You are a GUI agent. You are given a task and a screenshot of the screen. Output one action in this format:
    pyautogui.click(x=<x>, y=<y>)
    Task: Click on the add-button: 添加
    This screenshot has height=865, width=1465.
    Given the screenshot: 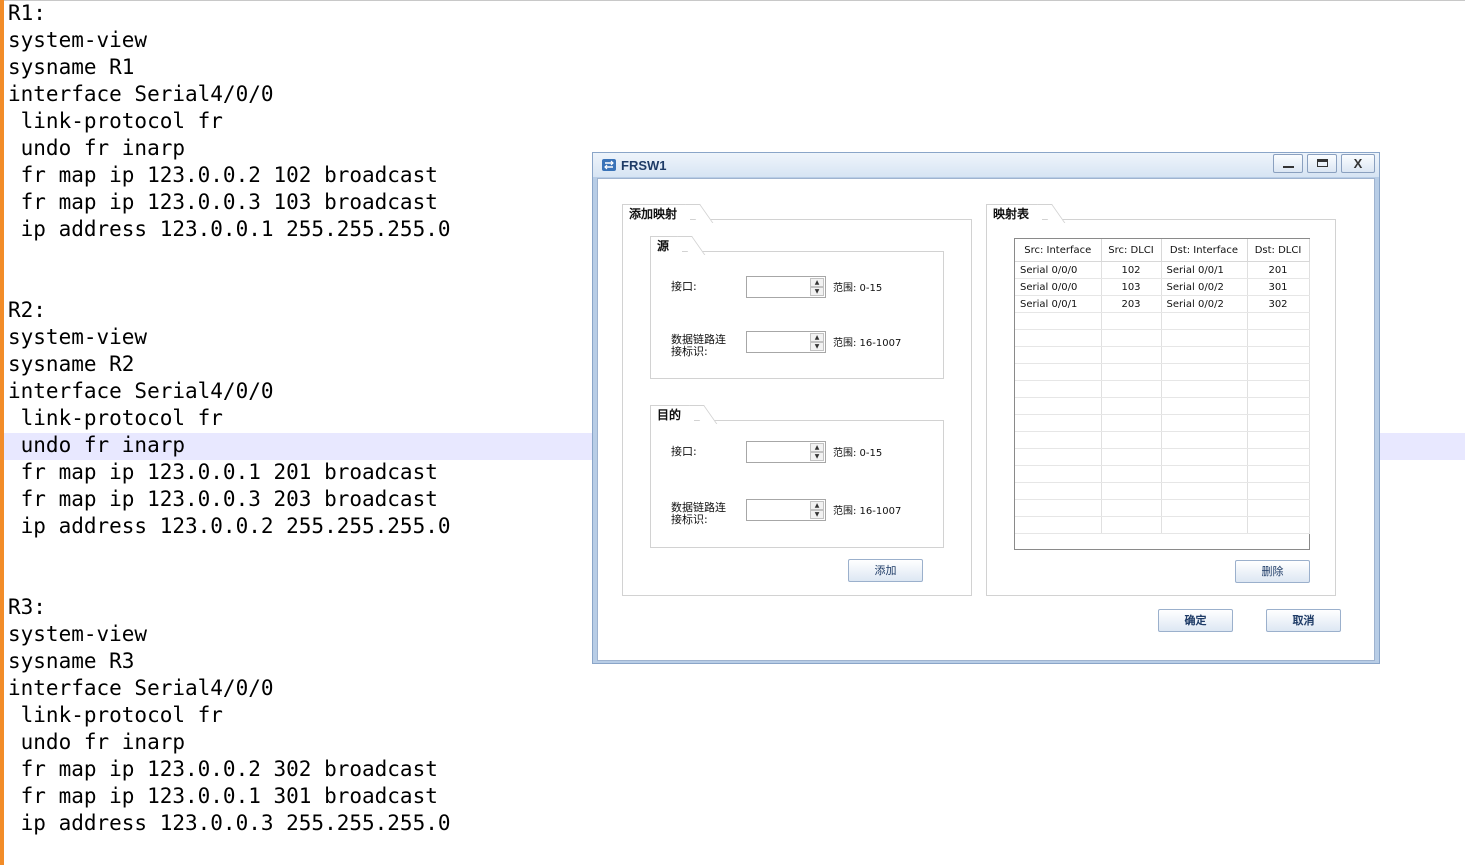 What is the action you would take?
    pyautogui.click(x=885, y=570)
    